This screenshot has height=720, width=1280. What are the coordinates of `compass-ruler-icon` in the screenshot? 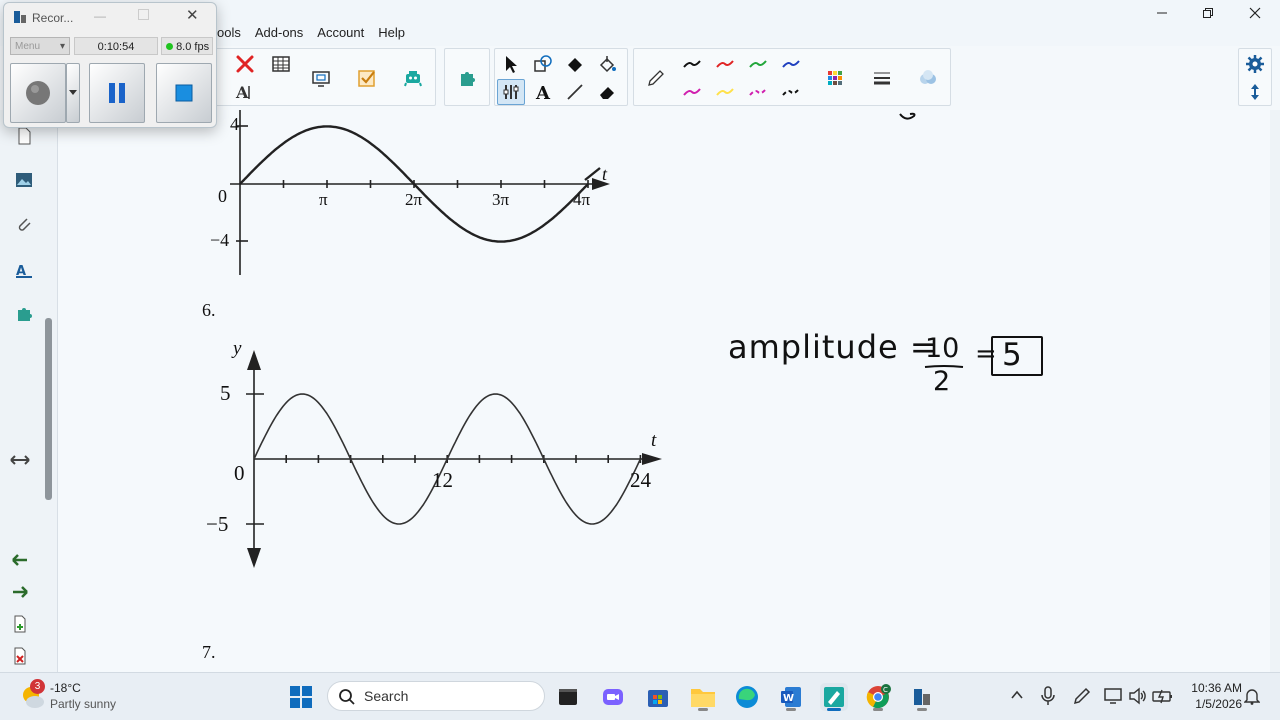 It's located at (511, 92).